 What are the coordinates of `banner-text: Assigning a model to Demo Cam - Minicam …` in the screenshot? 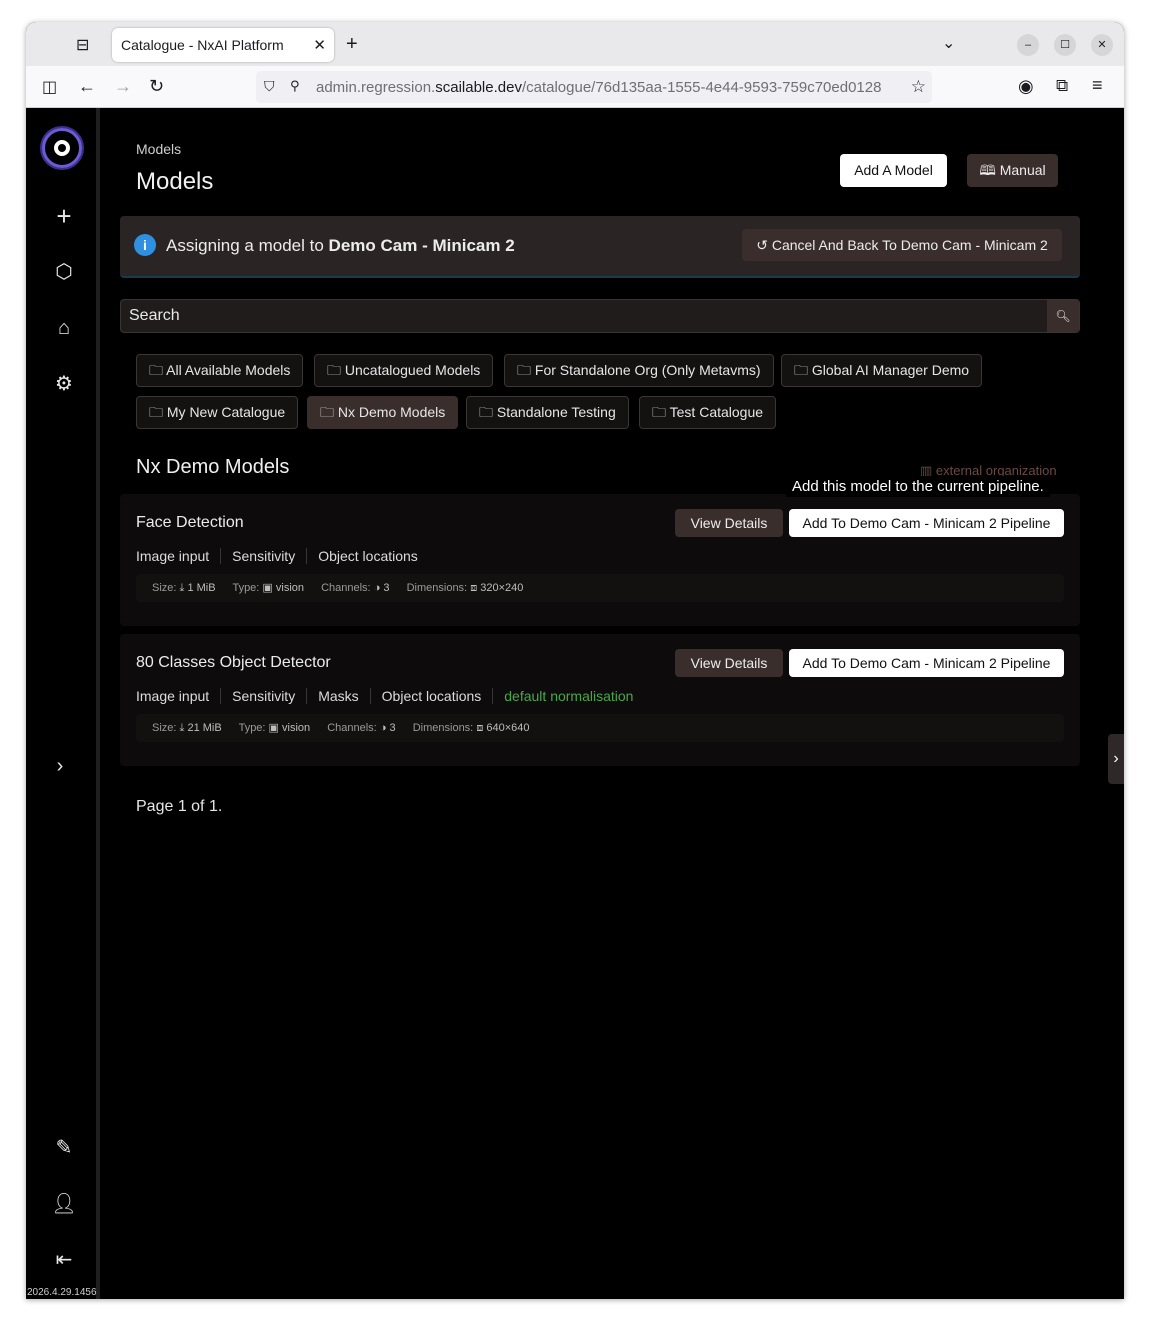 It's located at (340, 245).